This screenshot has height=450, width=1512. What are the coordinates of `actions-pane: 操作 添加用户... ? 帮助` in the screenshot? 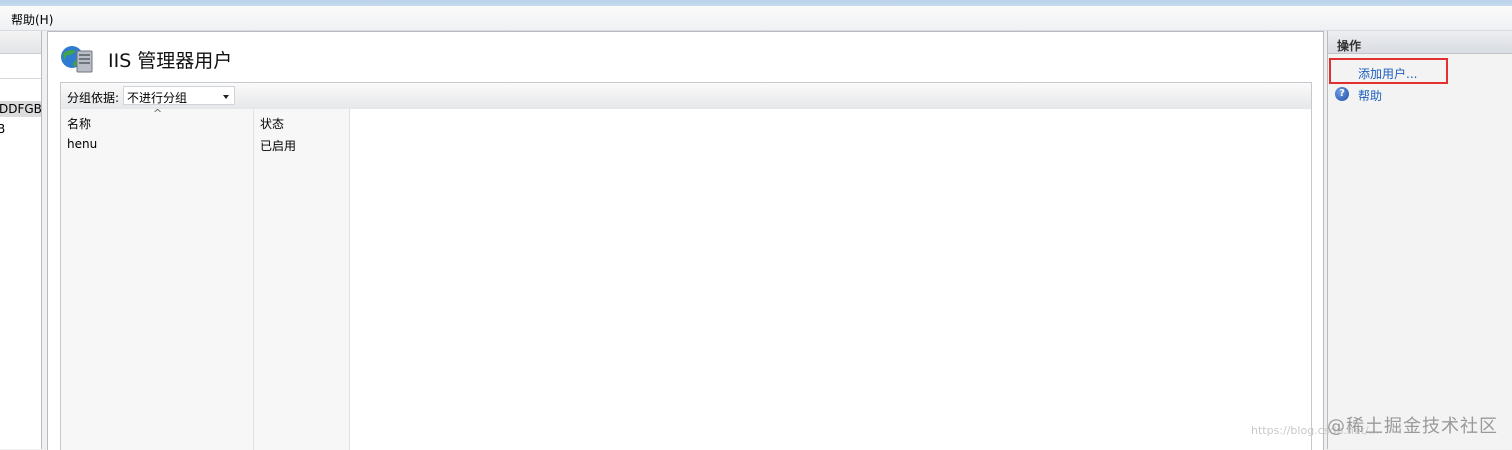 It's located at (1419, 240).